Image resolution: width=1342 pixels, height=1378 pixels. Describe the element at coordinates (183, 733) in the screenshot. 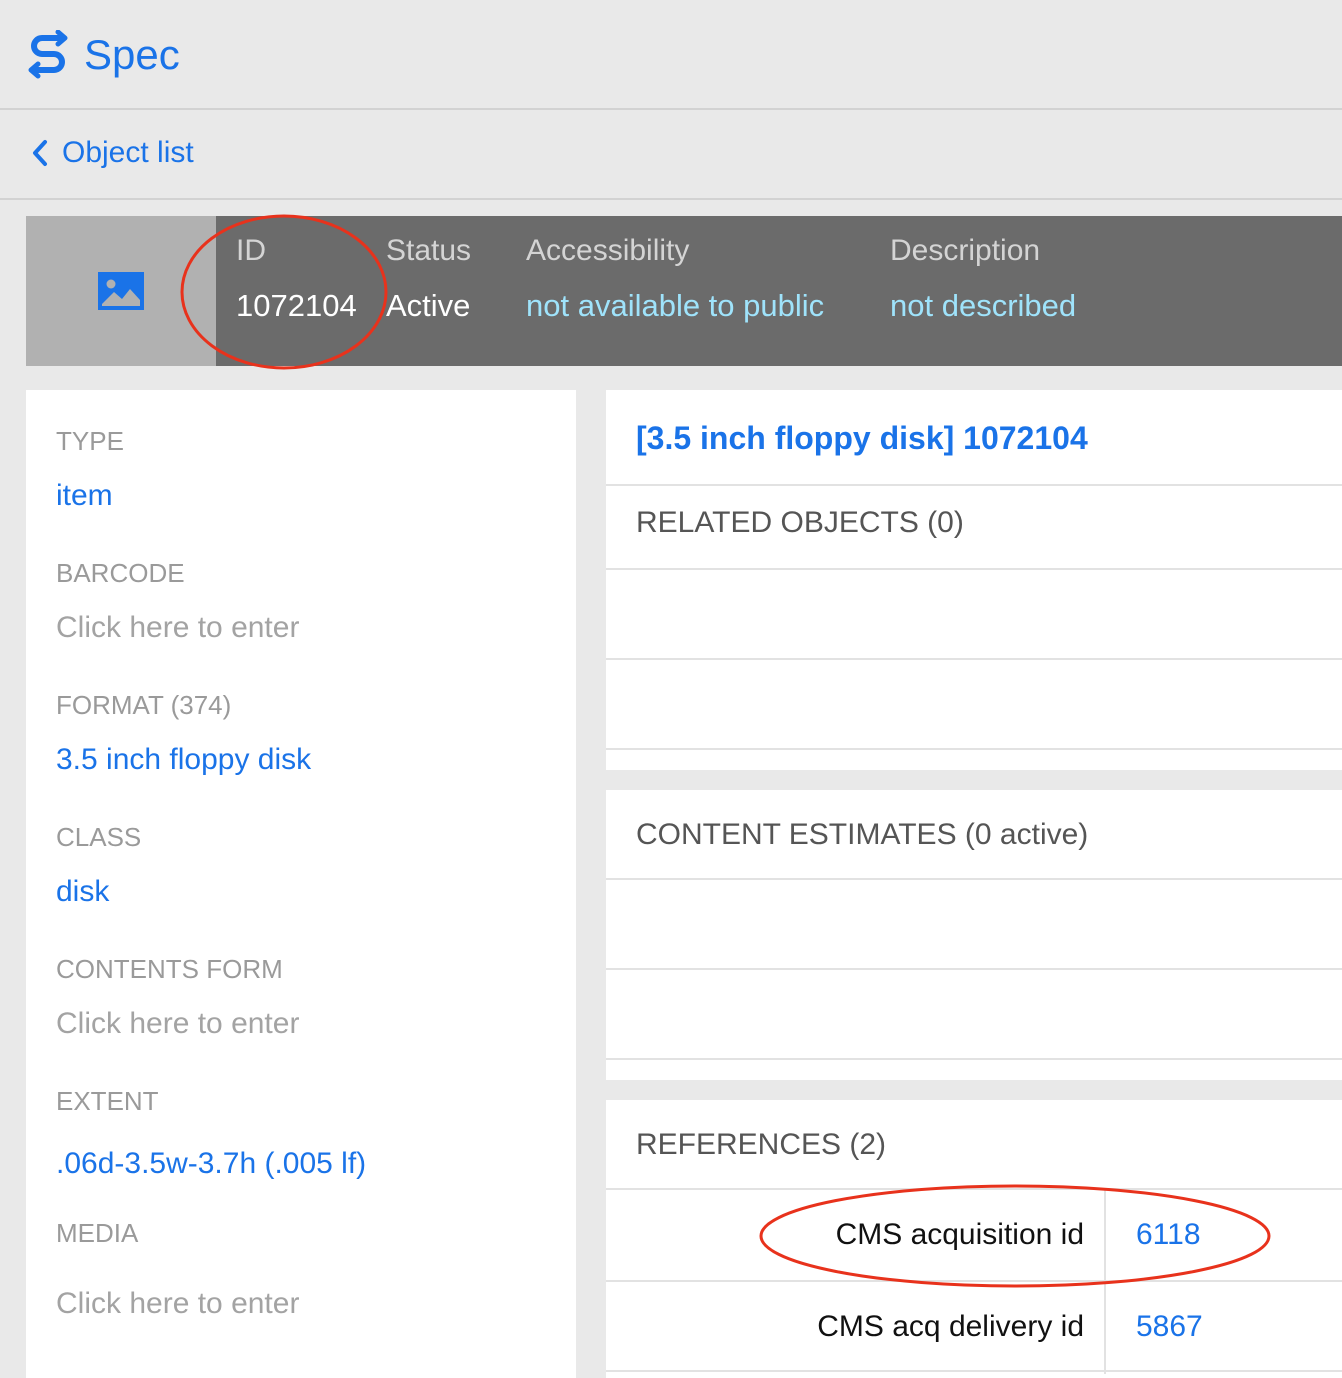

I see `field-format: FORMAT (374) 3.5 inch floppy disk` at that location.